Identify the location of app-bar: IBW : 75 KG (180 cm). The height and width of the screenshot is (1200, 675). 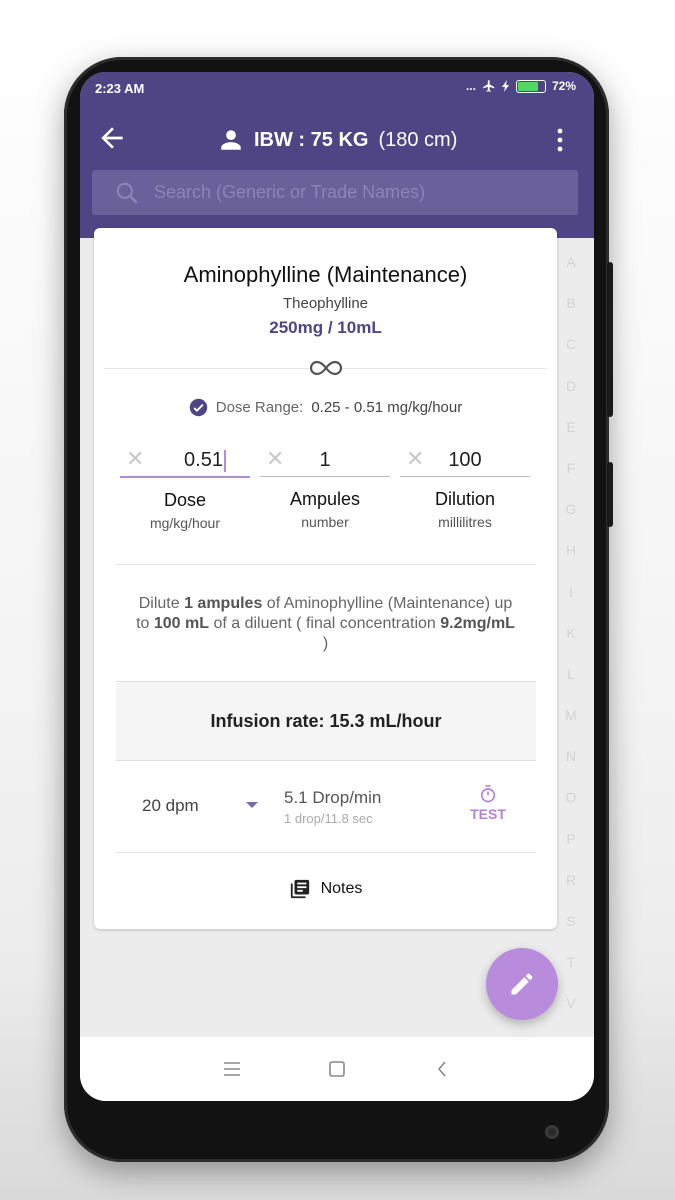
(337, 171).